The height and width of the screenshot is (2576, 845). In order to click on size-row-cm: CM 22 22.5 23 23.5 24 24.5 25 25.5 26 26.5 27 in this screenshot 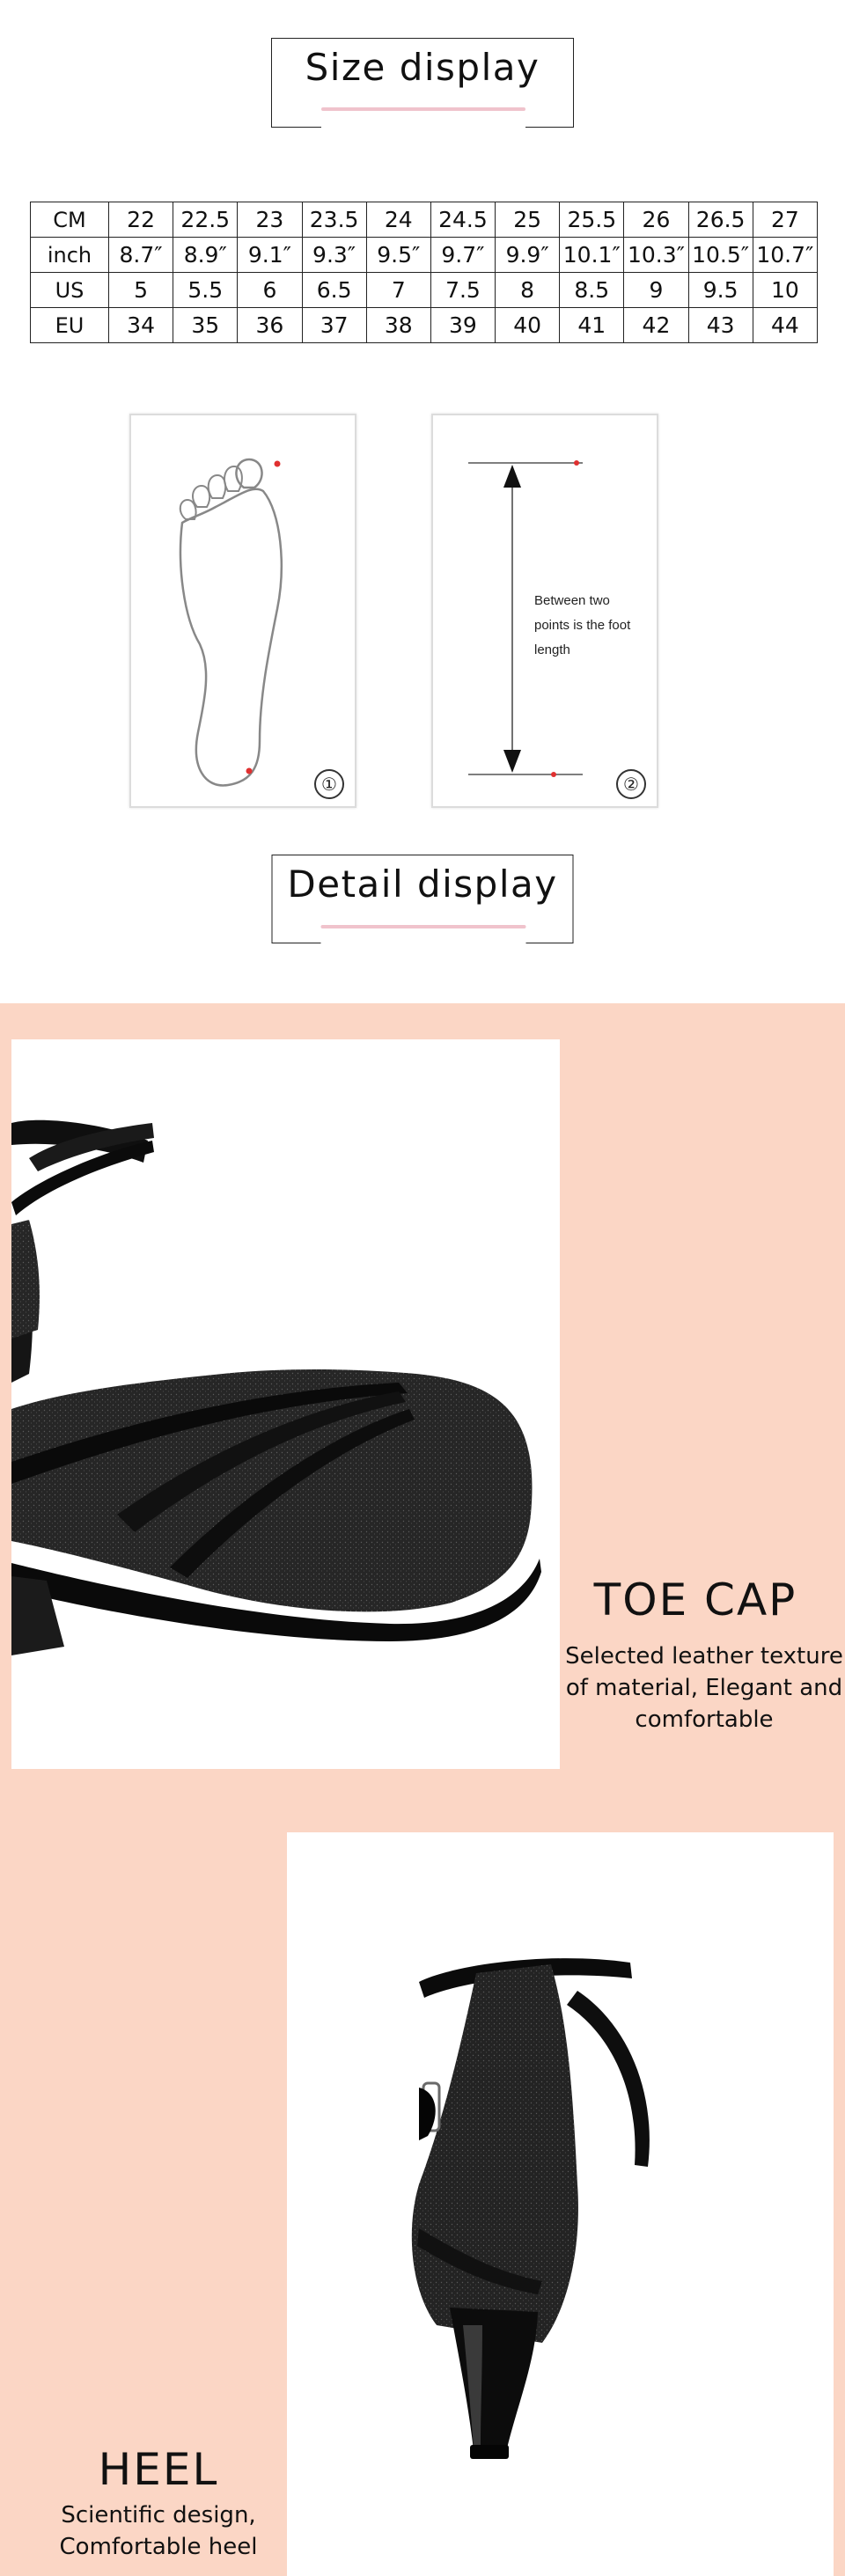, I will do `click(425, 220)`.